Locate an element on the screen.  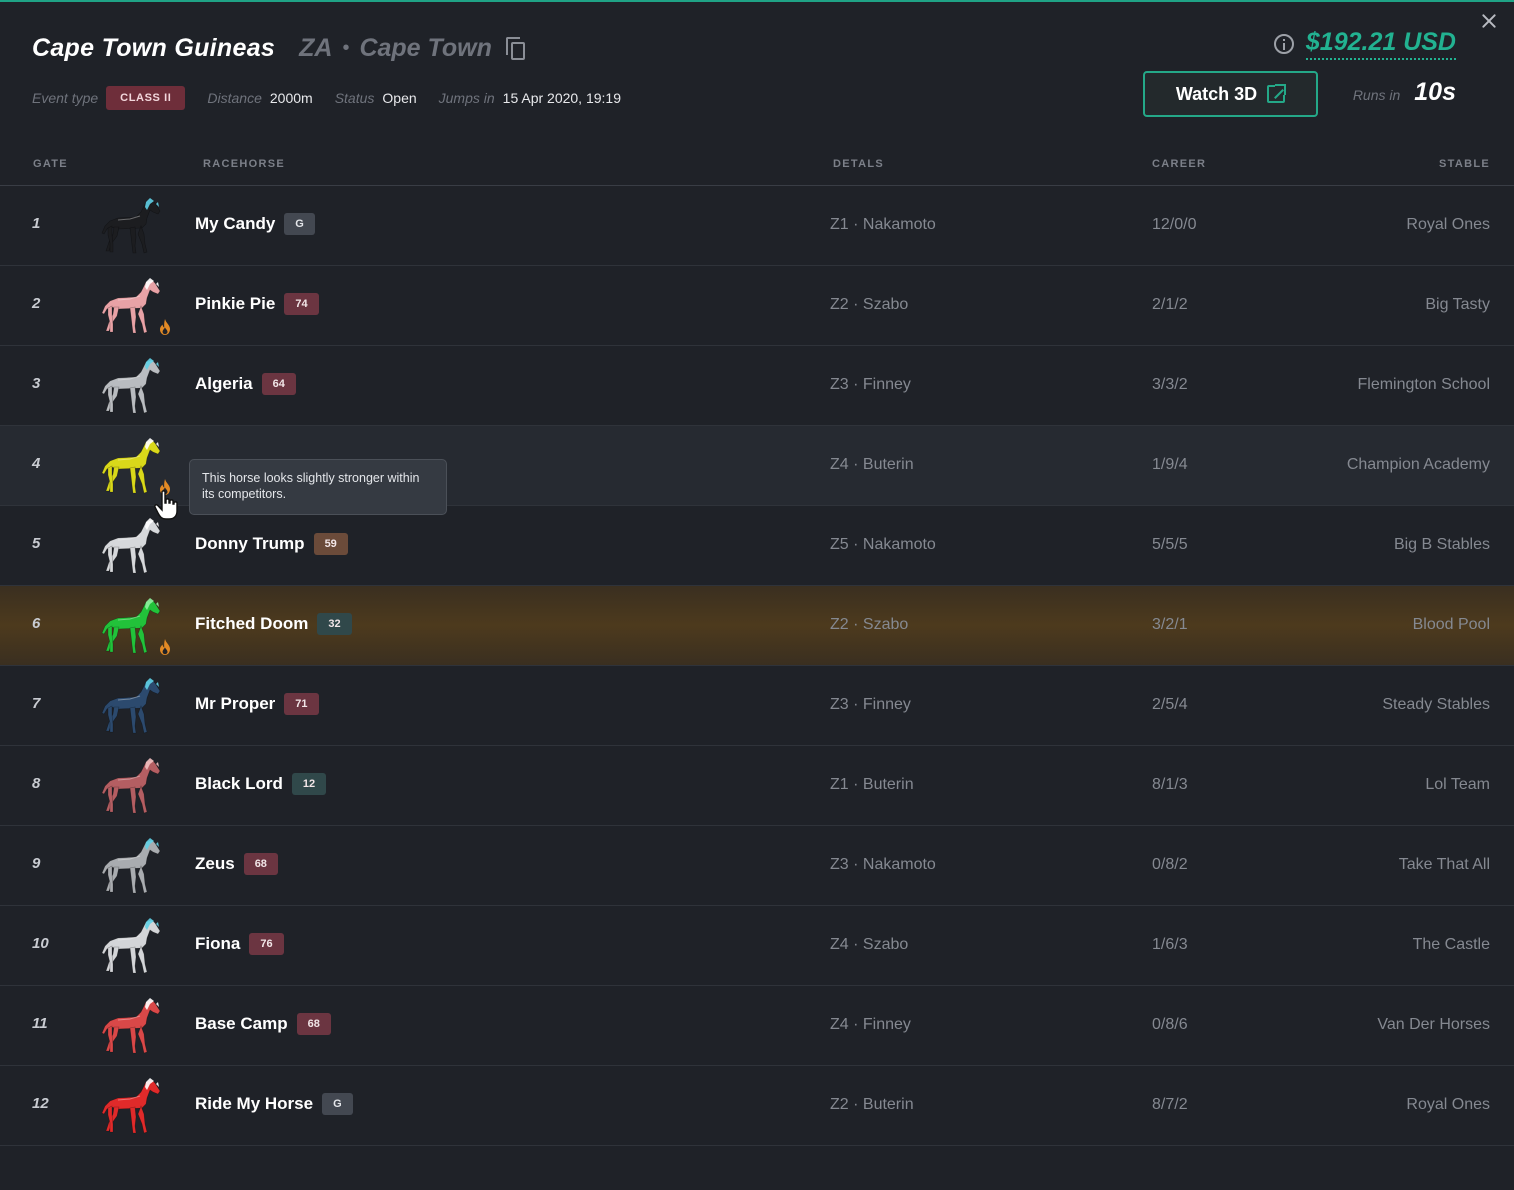
horse-name: Mr Proper is located at coordinates (235, 704).